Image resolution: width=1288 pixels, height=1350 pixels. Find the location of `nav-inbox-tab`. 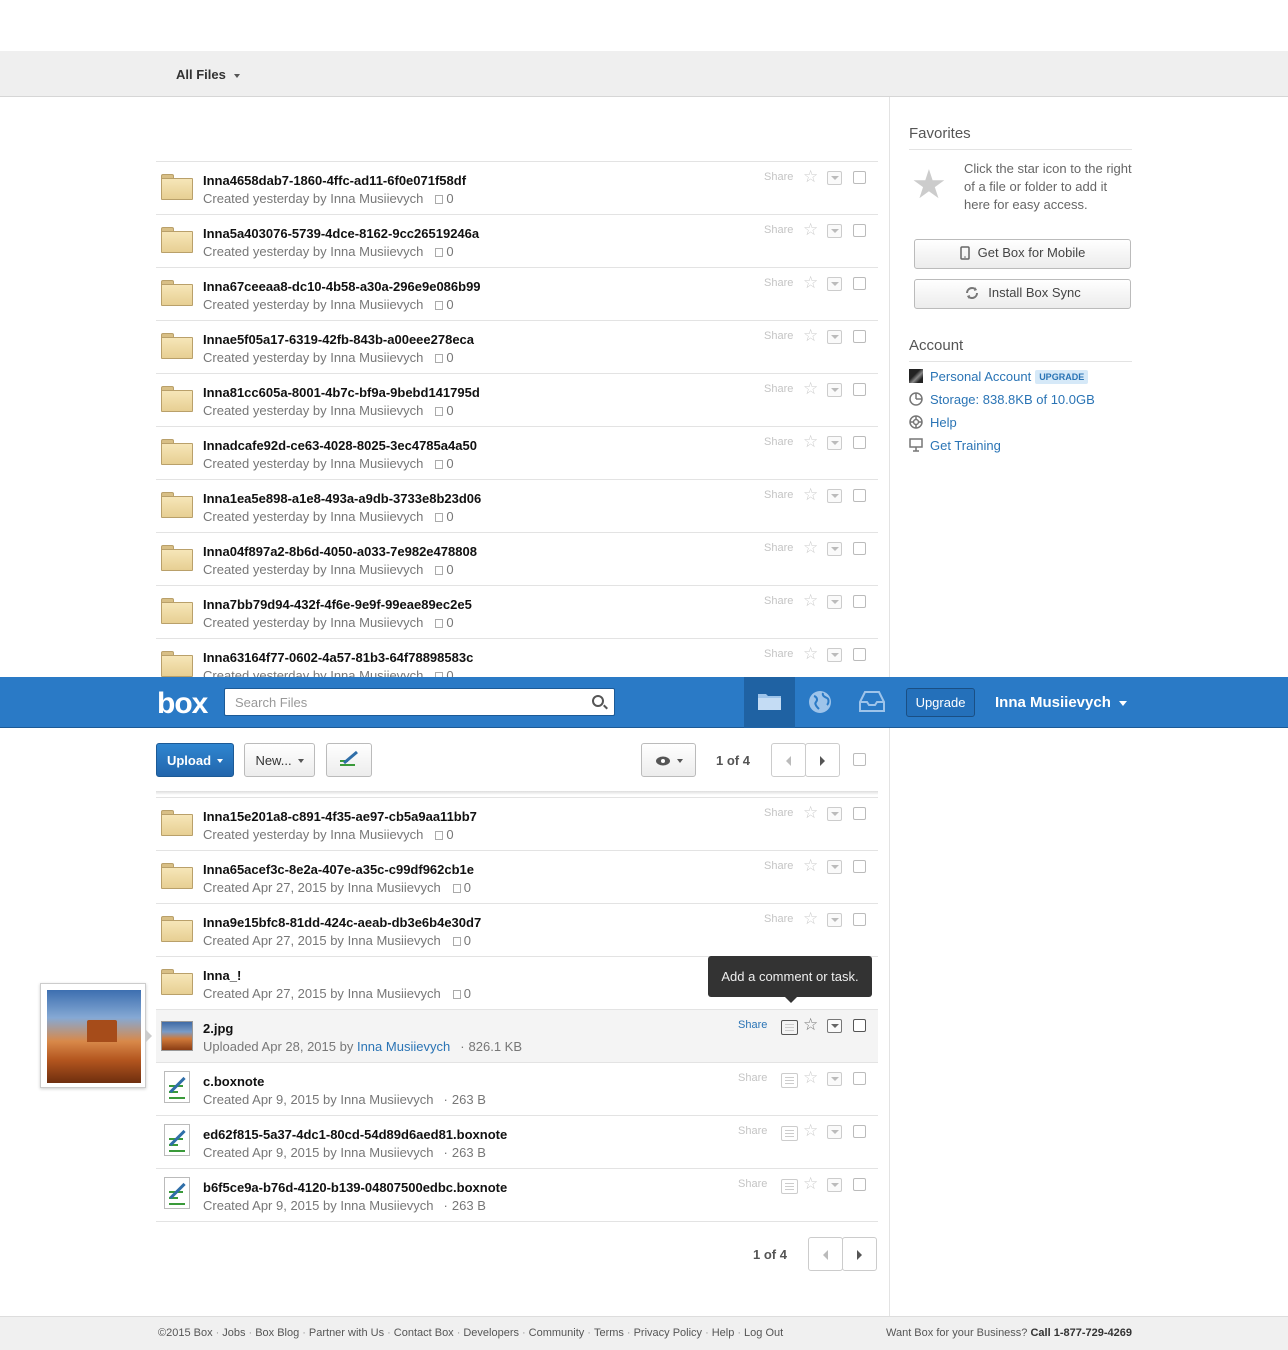

nav-inbox-tab is located at coordinates (871, 702).